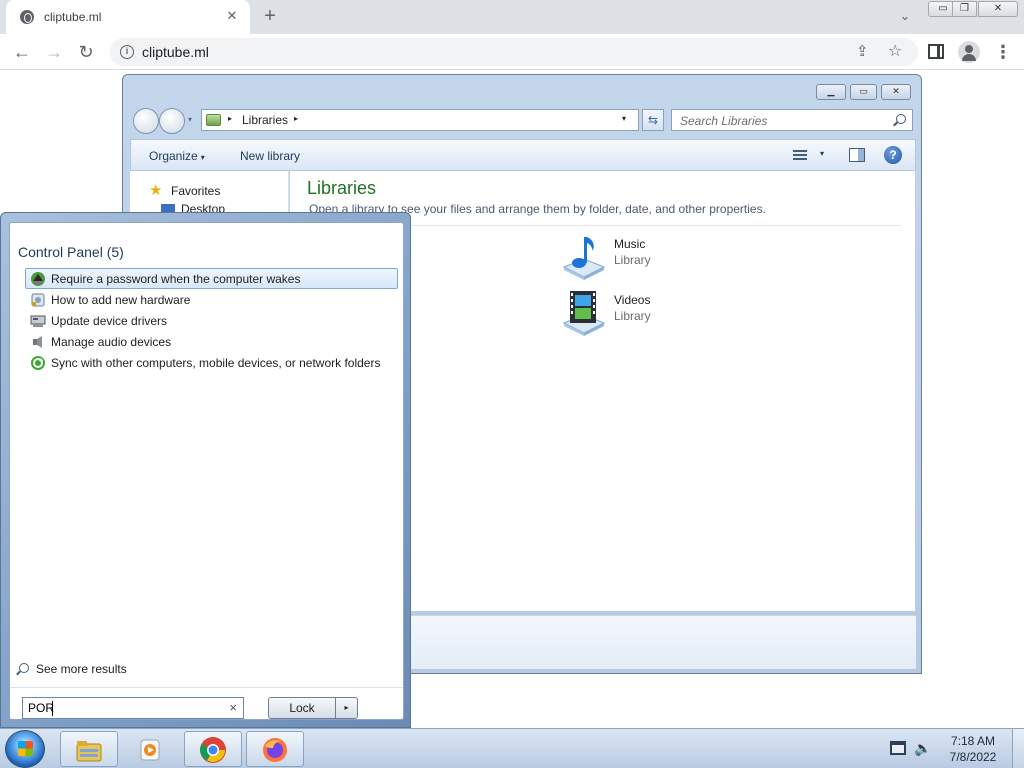 The image size is (1024, 768). What do you see at coordinates (111, 342) in the screenshot?
I see `result-label: Manage audio devices` at bounding box center [111, 342].